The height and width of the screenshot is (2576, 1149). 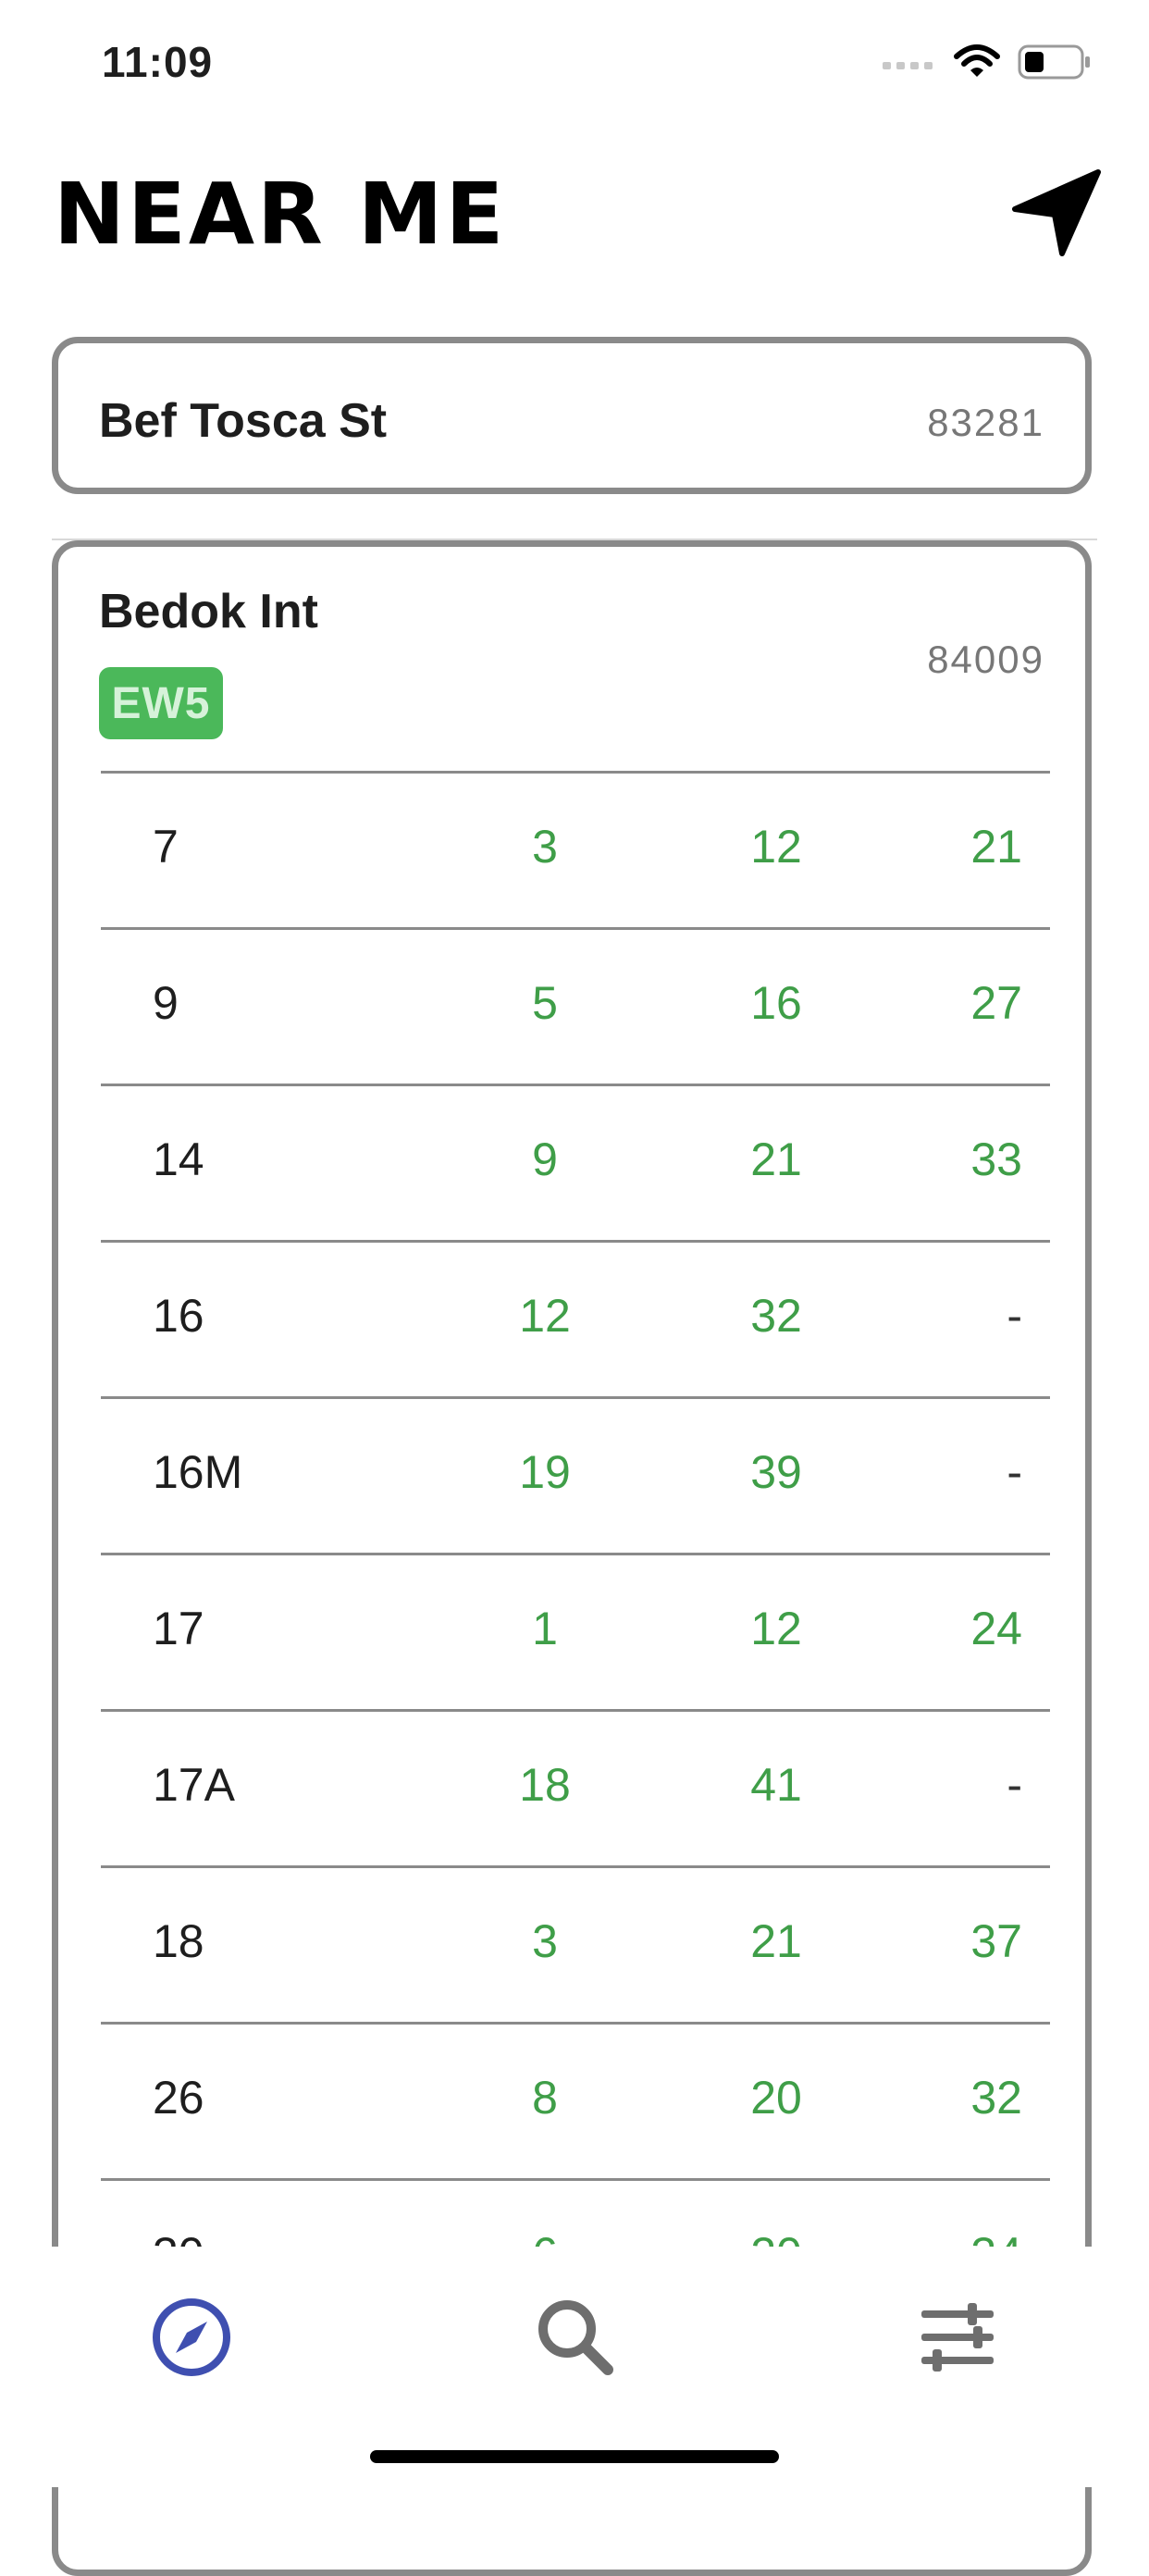 What do you see at coordinates (996, 1003) in the screenshot?
I see `arrival-3: 27` at bounding box center [996, 1003].